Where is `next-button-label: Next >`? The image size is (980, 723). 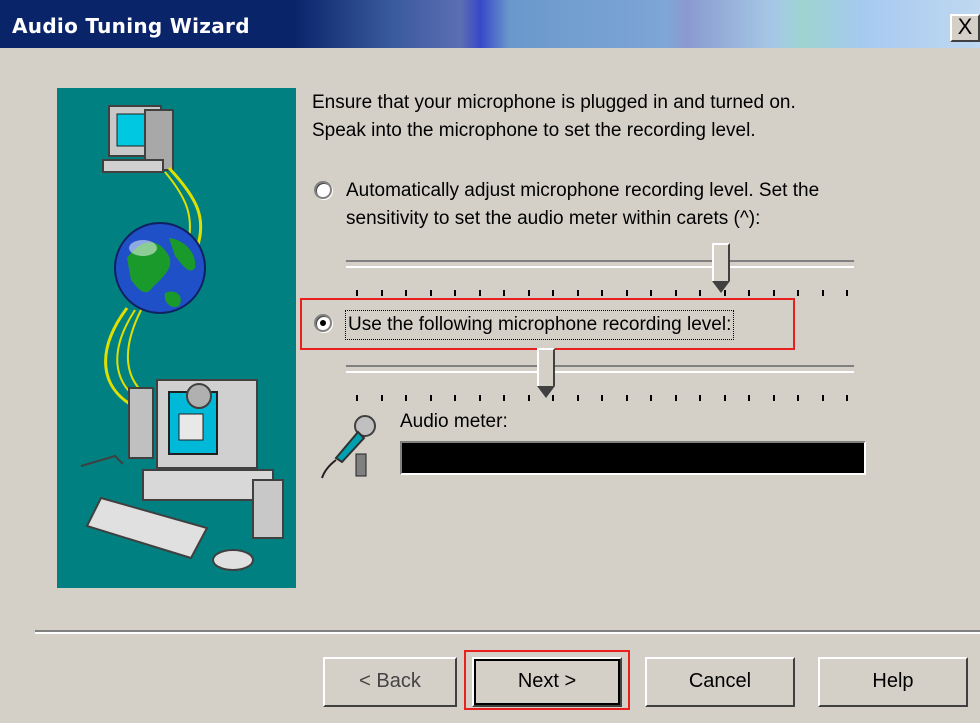 next-button-label: Next > is located at coordinates (547, 681).